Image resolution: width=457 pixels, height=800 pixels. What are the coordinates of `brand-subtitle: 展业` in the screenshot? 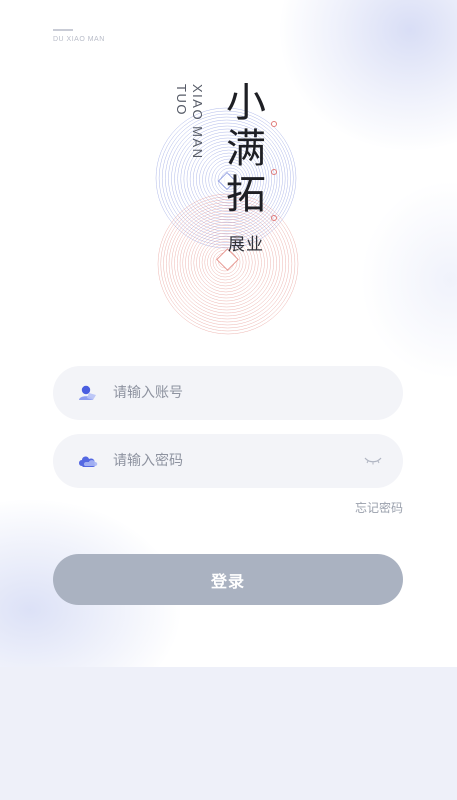 It's located at (246, 245).